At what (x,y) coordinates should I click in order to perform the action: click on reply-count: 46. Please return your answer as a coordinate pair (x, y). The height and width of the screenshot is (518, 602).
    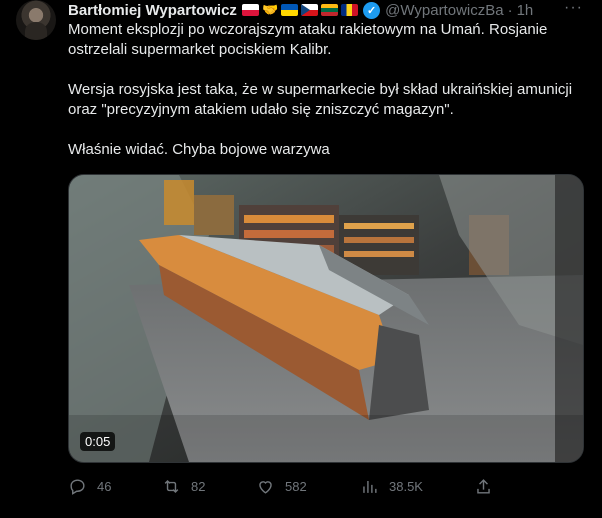
    Looking at the image, I should click on (104, 486).